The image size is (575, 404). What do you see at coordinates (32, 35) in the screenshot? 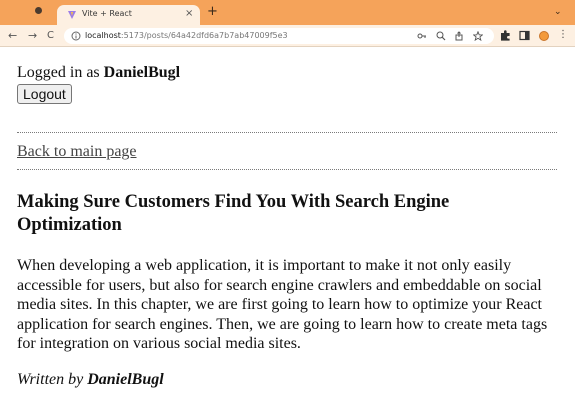
I see `forward-arrow-icon: →` at bounding box center [32, 35].